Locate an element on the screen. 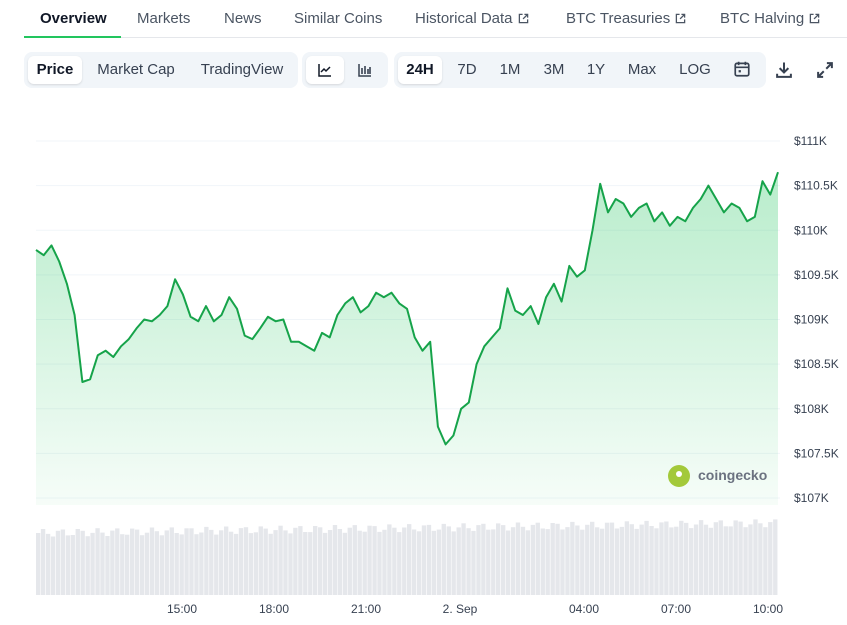 This screenshot has height=625, width=847. volume-bars is located at coordinates (407, 557).